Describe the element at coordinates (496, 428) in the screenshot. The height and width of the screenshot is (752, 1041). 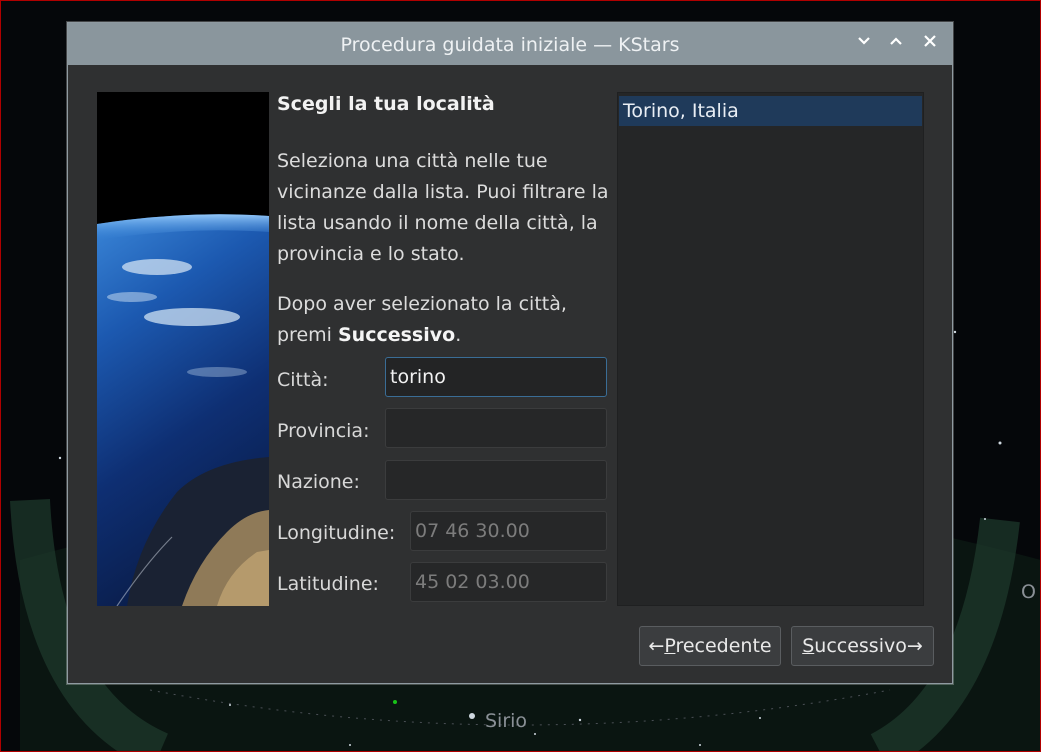
I see `province-input` at that location.